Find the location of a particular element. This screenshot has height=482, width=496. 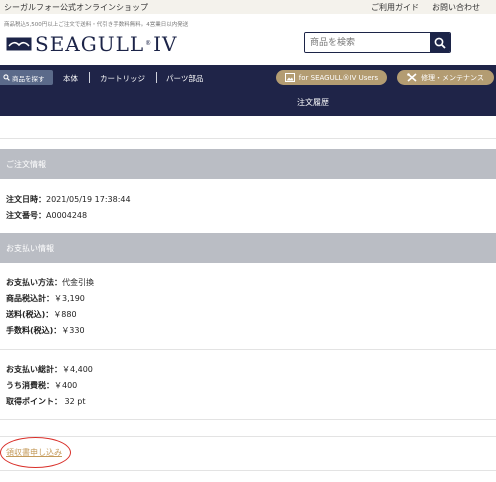

points-row: 取得ポイント： 32 pt is located at coordinates (45, 401).